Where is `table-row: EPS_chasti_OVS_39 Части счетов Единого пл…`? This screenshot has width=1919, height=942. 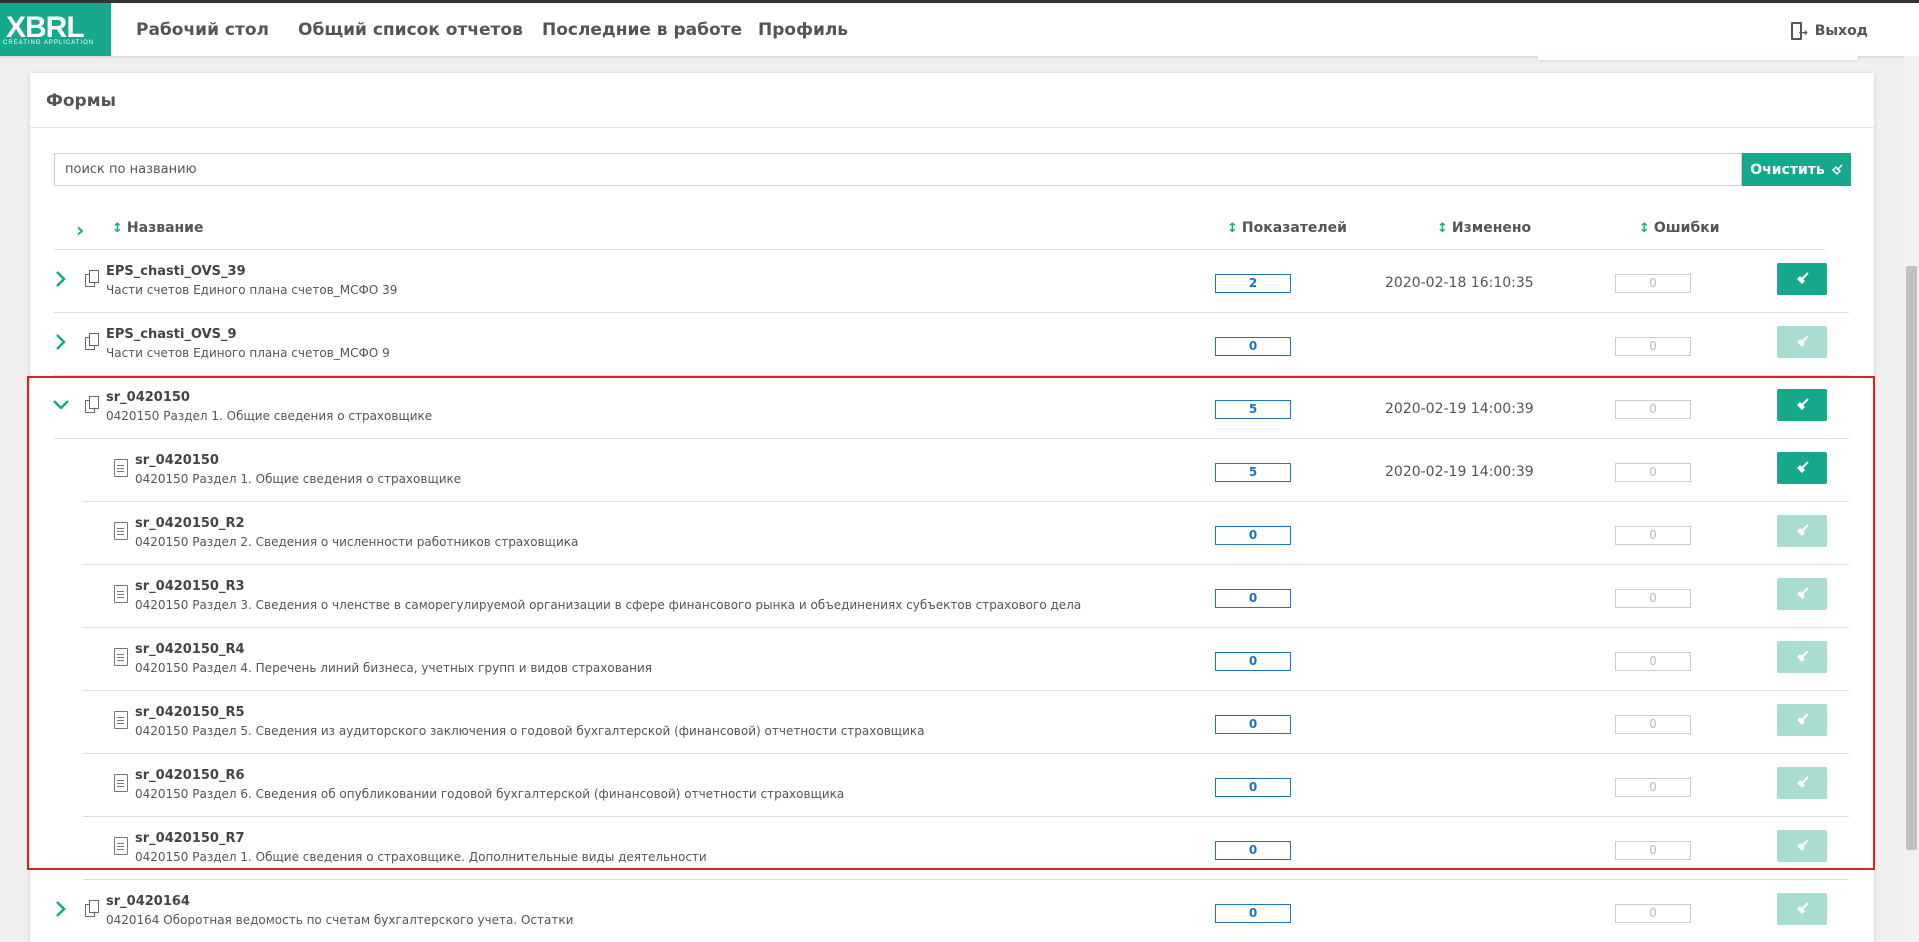 table-row: EPS_chasti_OVS_39 Части счетов Единого пл… is located at coordinates (952, 281).